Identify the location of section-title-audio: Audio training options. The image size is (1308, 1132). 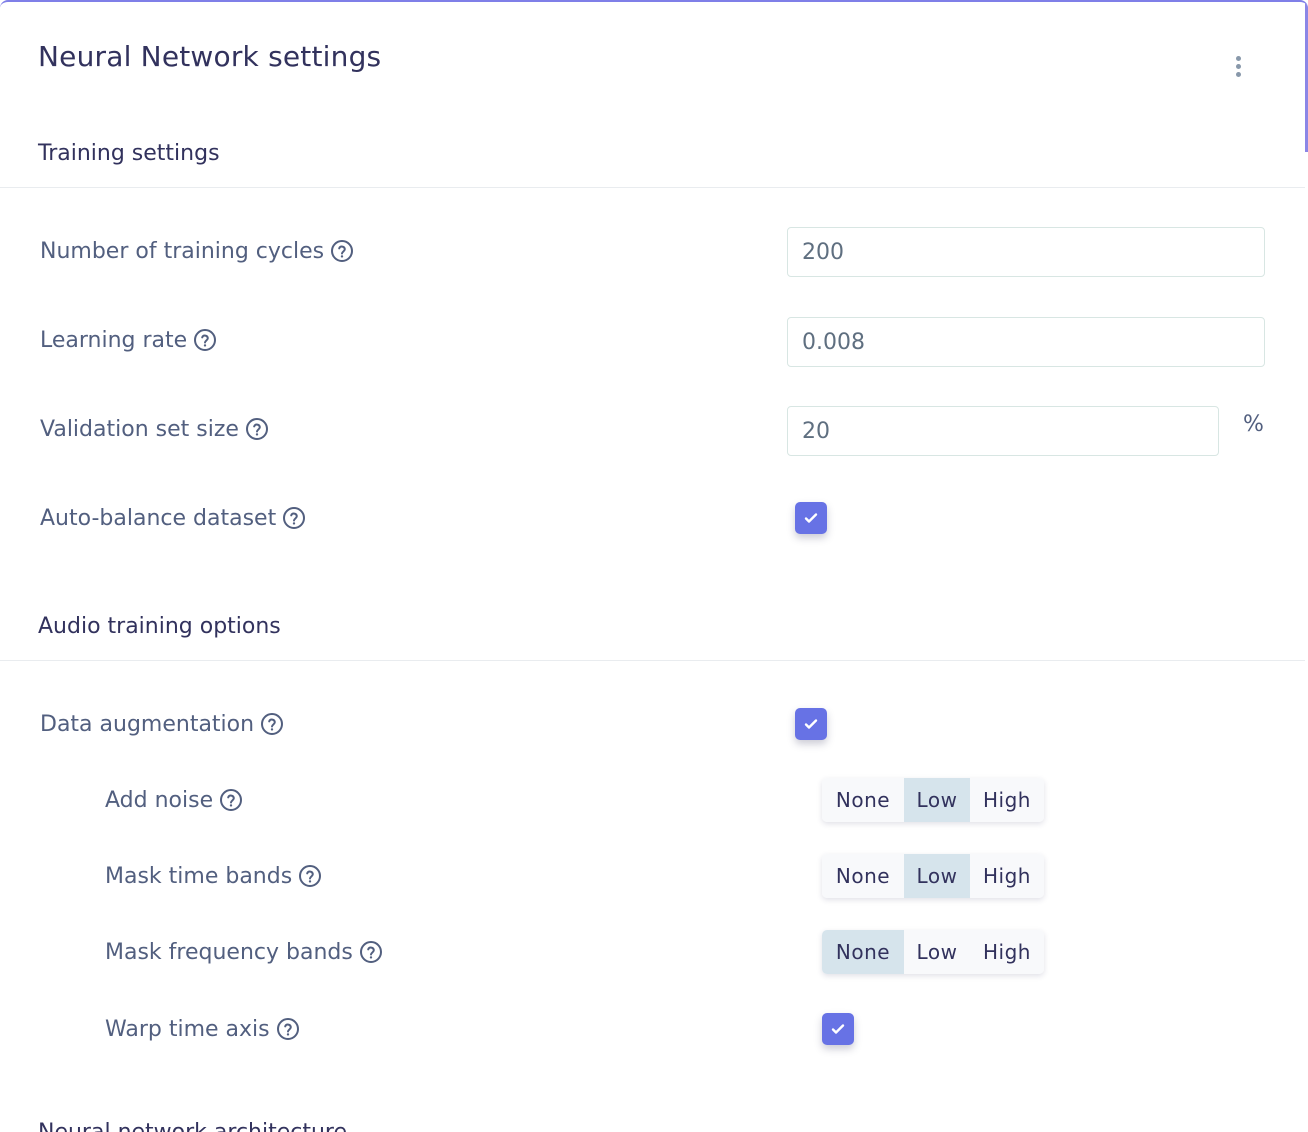
(159, 626).